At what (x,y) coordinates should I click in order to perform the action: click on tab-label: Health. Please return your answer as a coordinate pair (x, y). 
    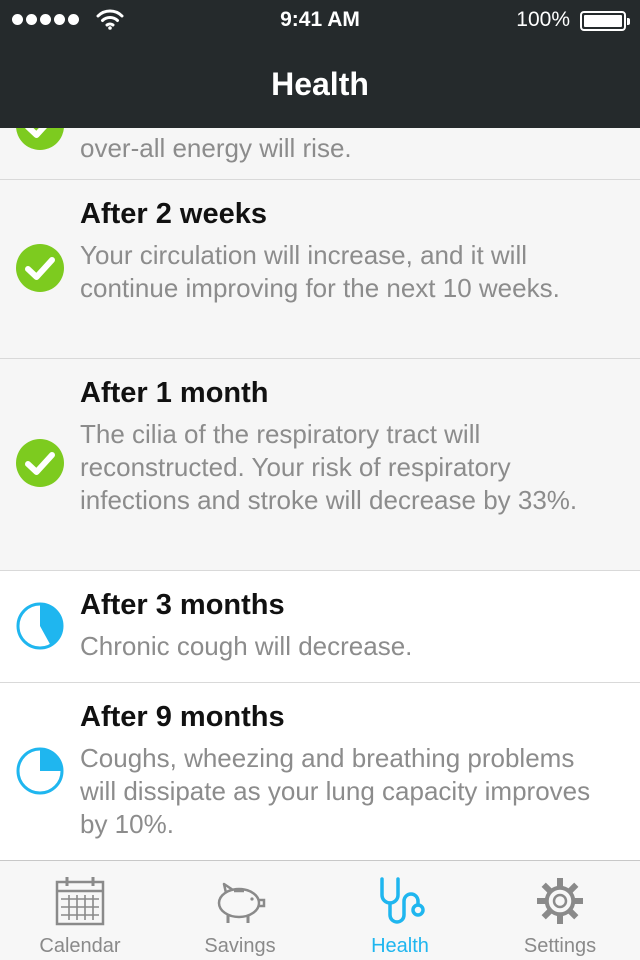
    Looking at the image, I should click on (400, 946).